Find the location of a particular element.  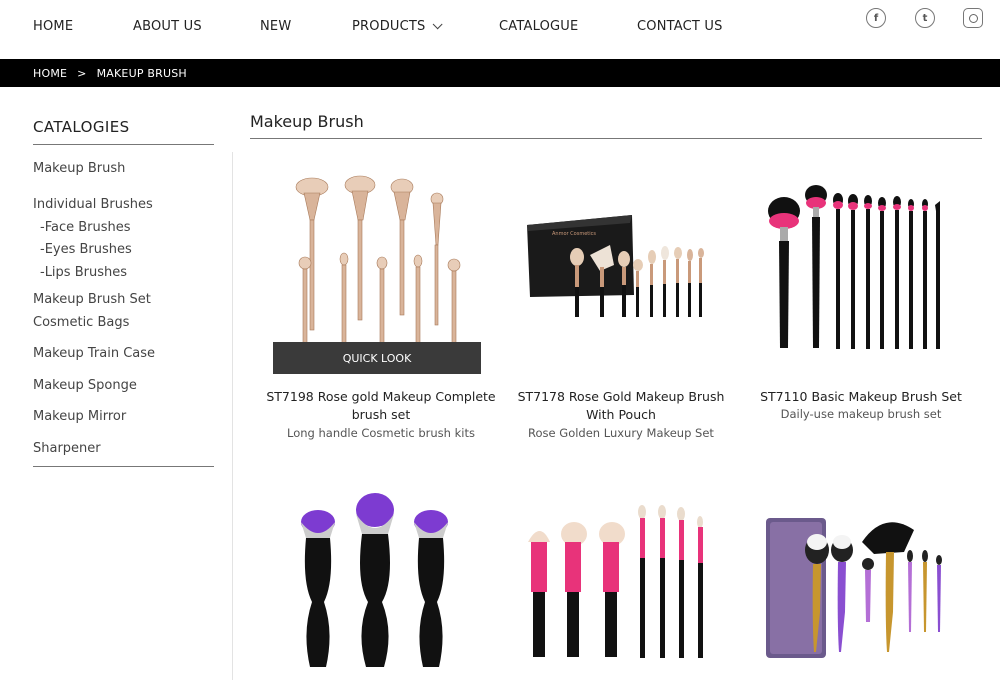

sidebar-item-makeup-brush: Makeup Brush is located at coordinates (79, 168).